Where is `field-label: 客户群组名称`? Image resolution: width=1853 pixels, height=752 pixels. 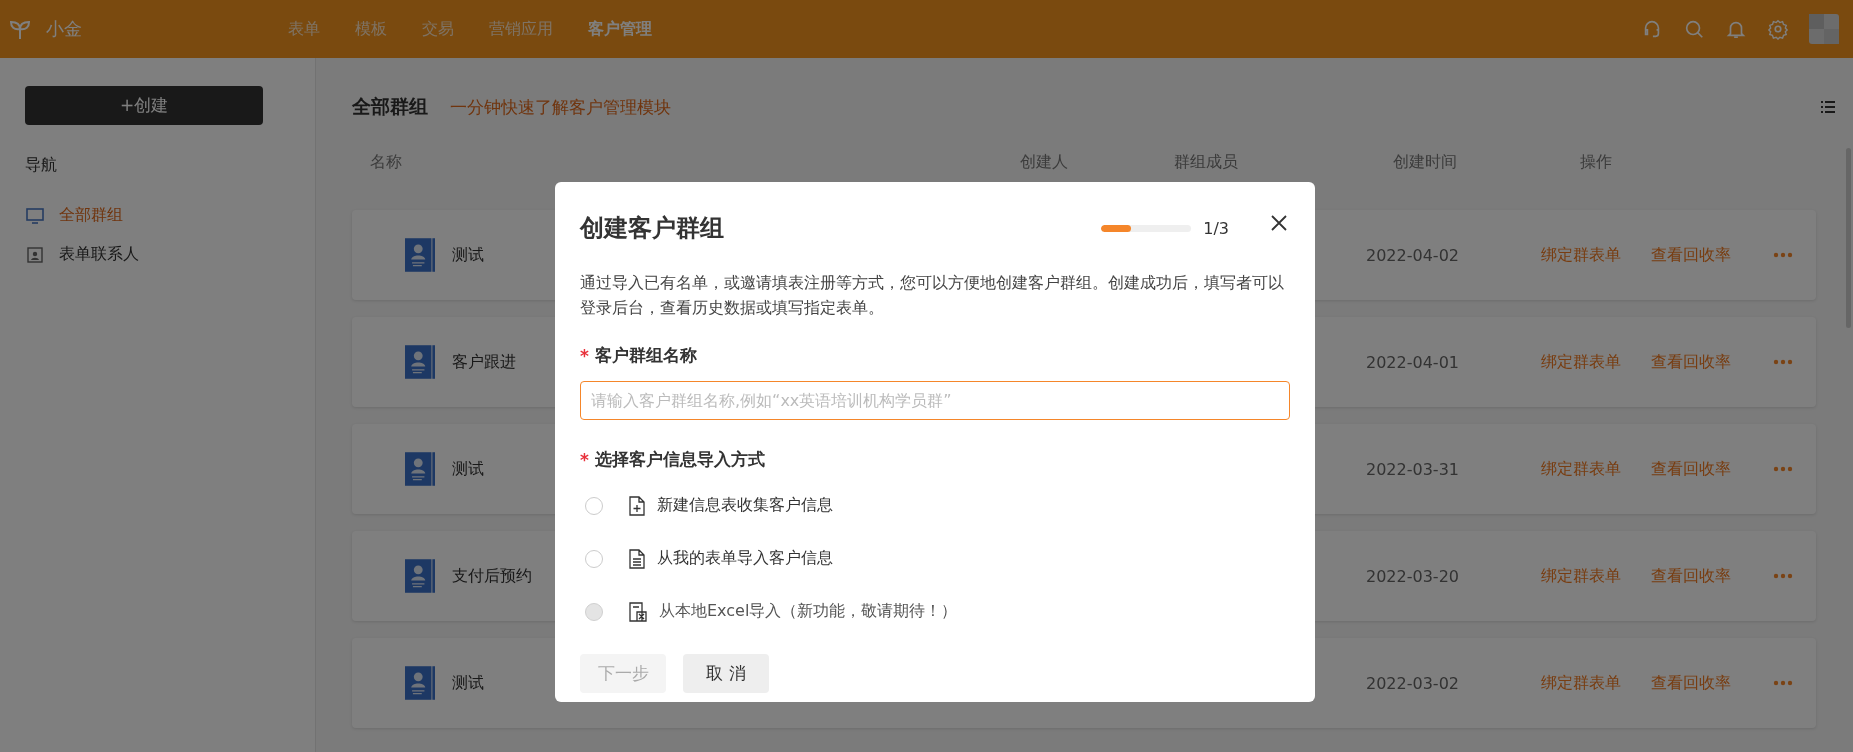
field-label: 客户群组名称 is located at coordinates (645, 355).